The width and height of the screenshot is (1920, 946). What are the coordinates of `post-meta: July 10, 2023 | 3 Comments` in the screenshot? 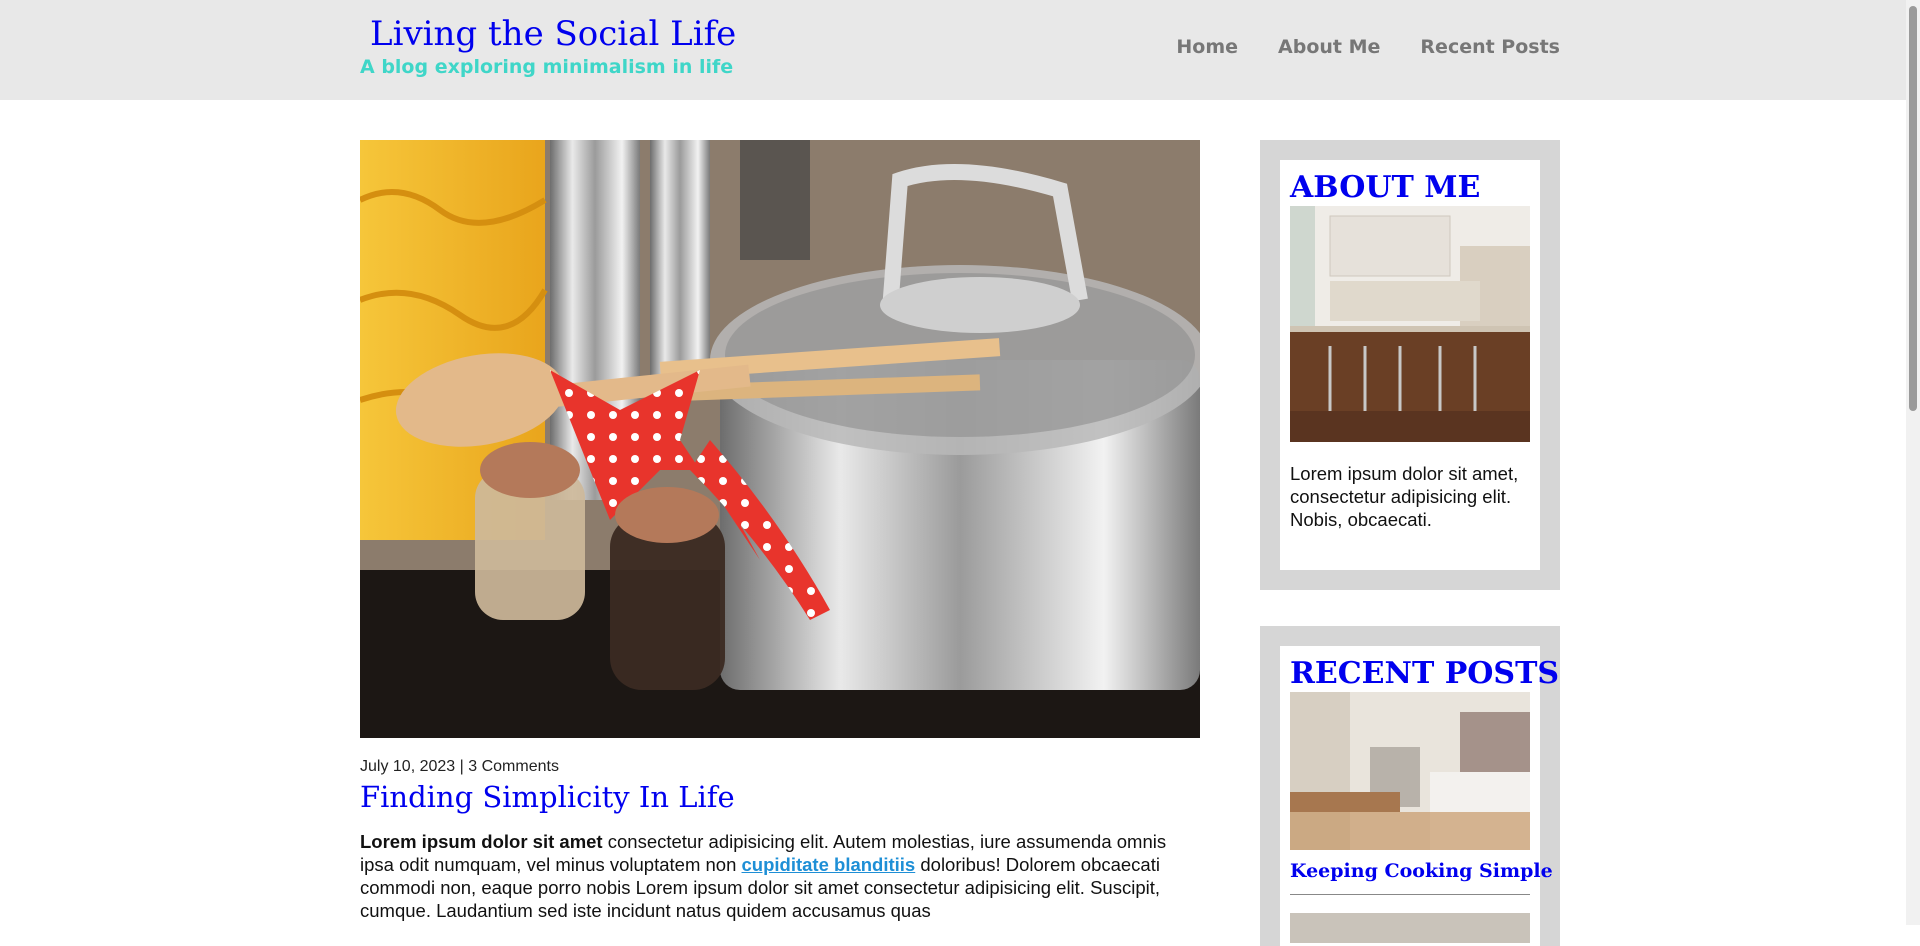 It's located at (780, 767).